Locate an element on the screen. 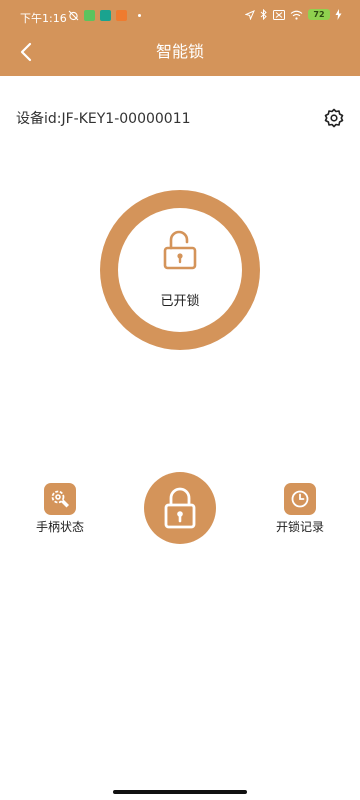 The width and height of the screenshot is (360, 800). locked-padlock-icon is located at coordinates (180, 508).